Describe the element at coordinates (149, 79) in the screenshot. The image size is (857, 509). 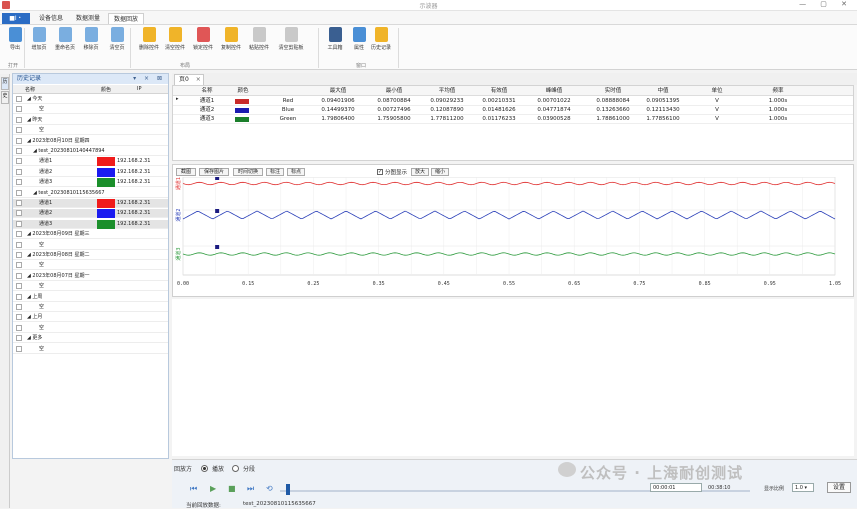
I see `history-panel-controls: ▾ × ⊠` at that location.